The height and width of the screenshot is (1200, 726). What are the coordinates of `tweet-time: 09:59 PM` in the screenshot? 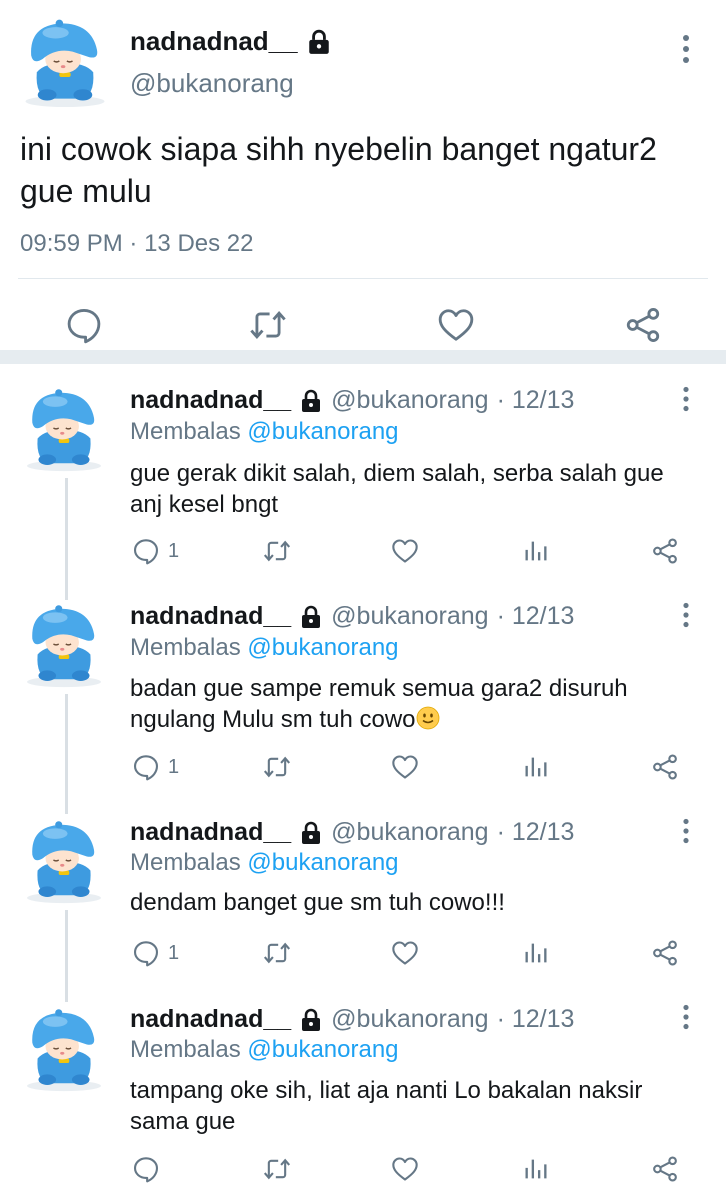 It's located at (71, 243).